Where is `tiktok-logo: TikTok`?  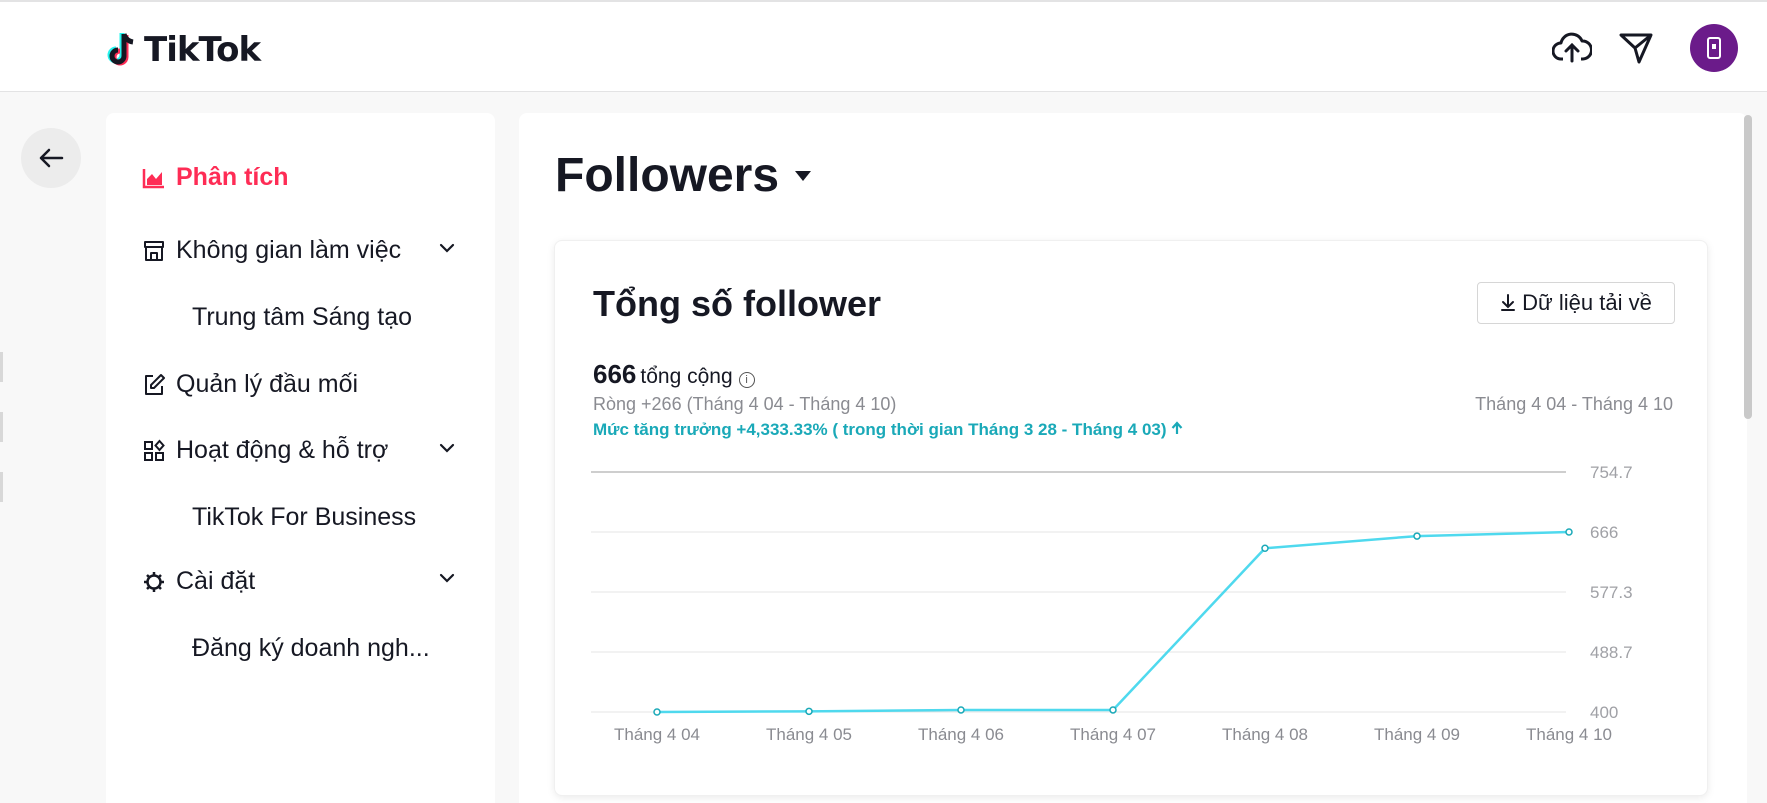 tiktok-logo: TikTok is located at coordinates (182, 50).